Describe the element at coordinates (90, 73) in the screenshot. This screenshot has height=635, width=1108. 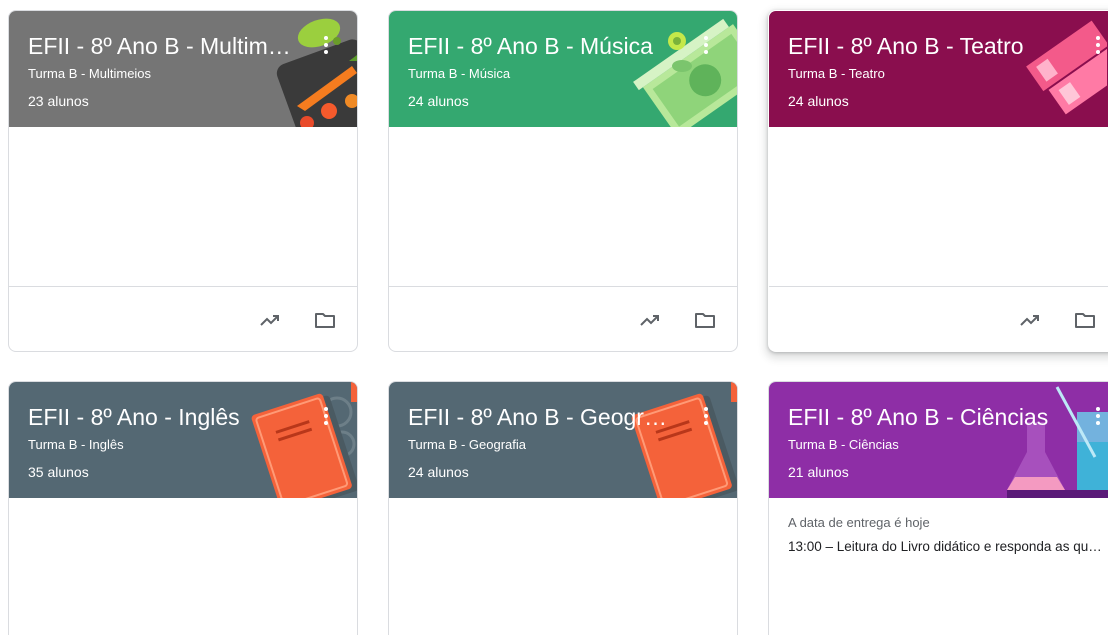
I see `class-section: Turma B - Multimeios` at that location.